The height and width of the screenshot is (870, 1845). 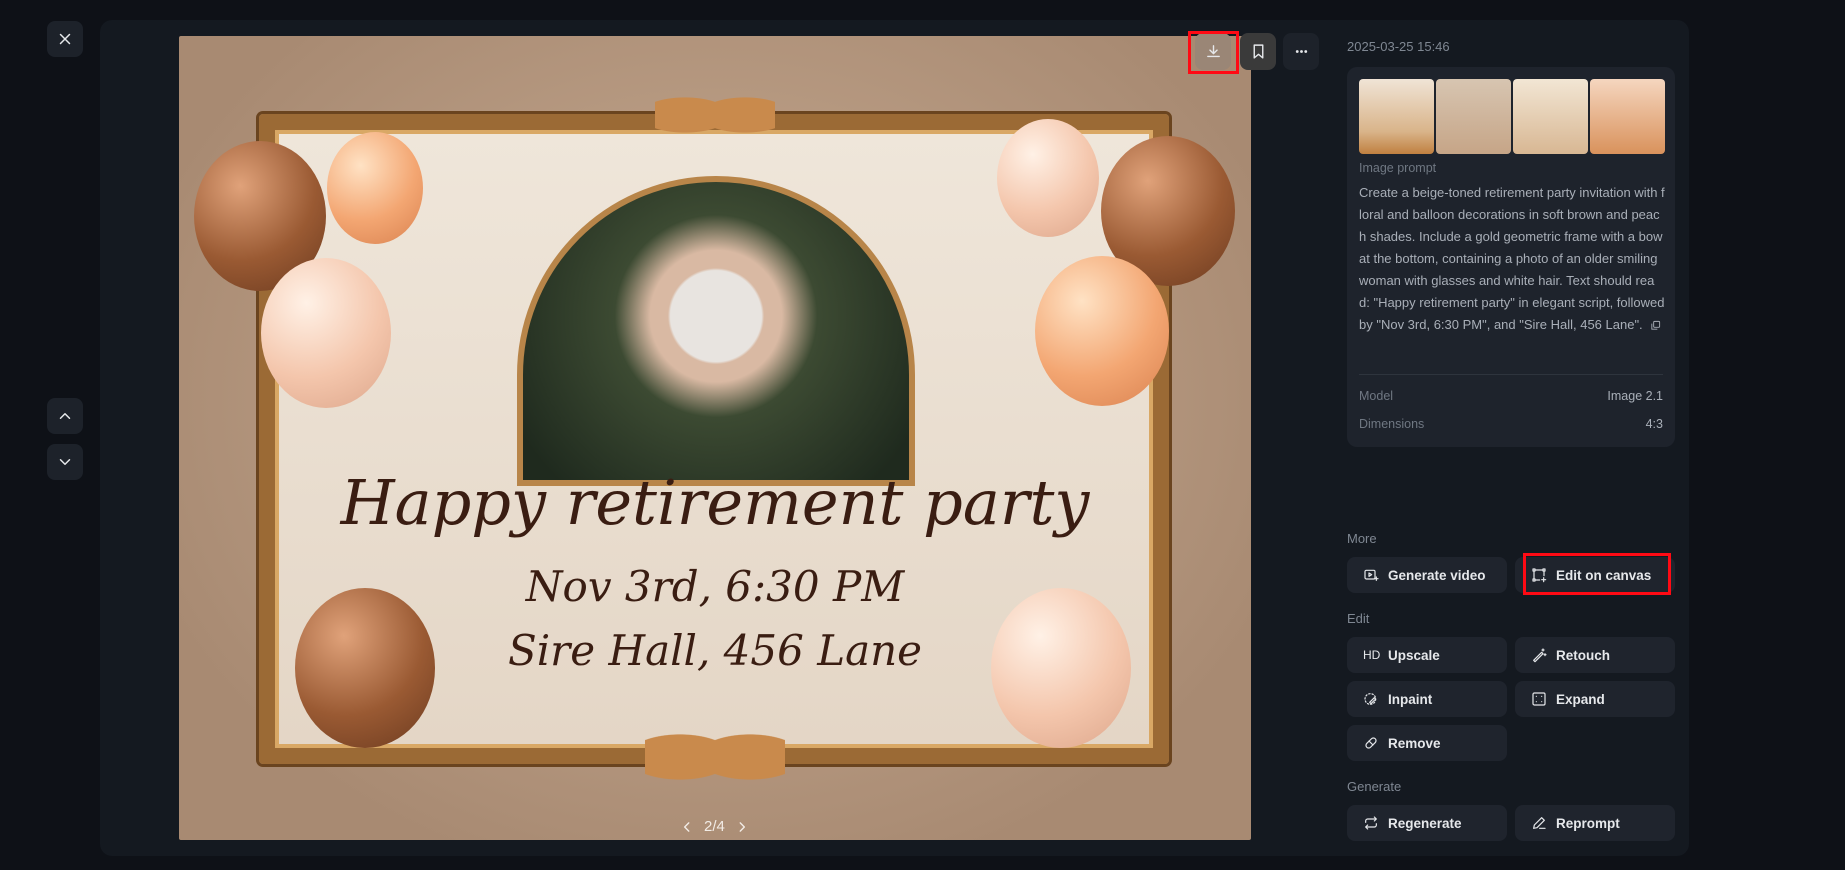 I want to click on download-button, so click(x=1213, y=51).